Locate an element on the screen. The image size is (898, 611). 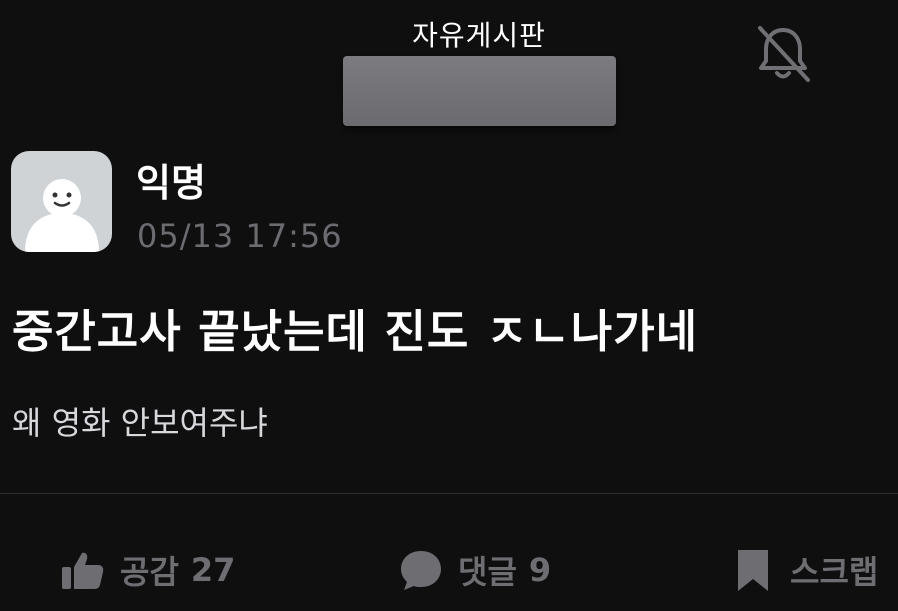
speech-bubble-icon is located at coordinates (421, 570).